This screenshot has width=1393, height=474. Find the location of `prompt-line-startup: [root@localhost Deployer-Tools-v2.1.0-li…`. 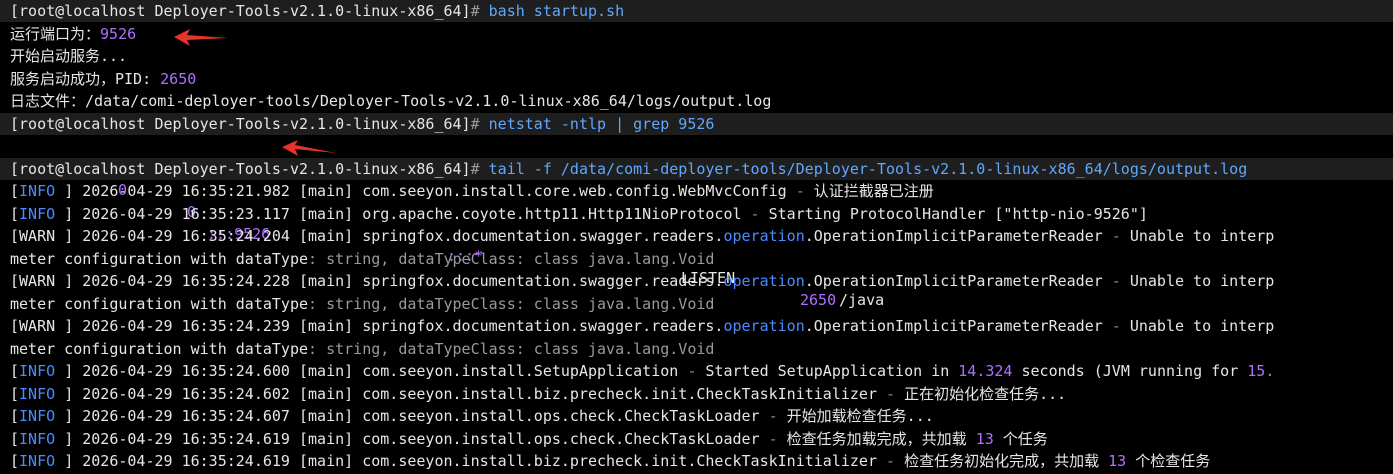

prompt-line-startup: [root@localhost Deployer-Tools-v2.1.0-li… is located at coordinates (696, 11).